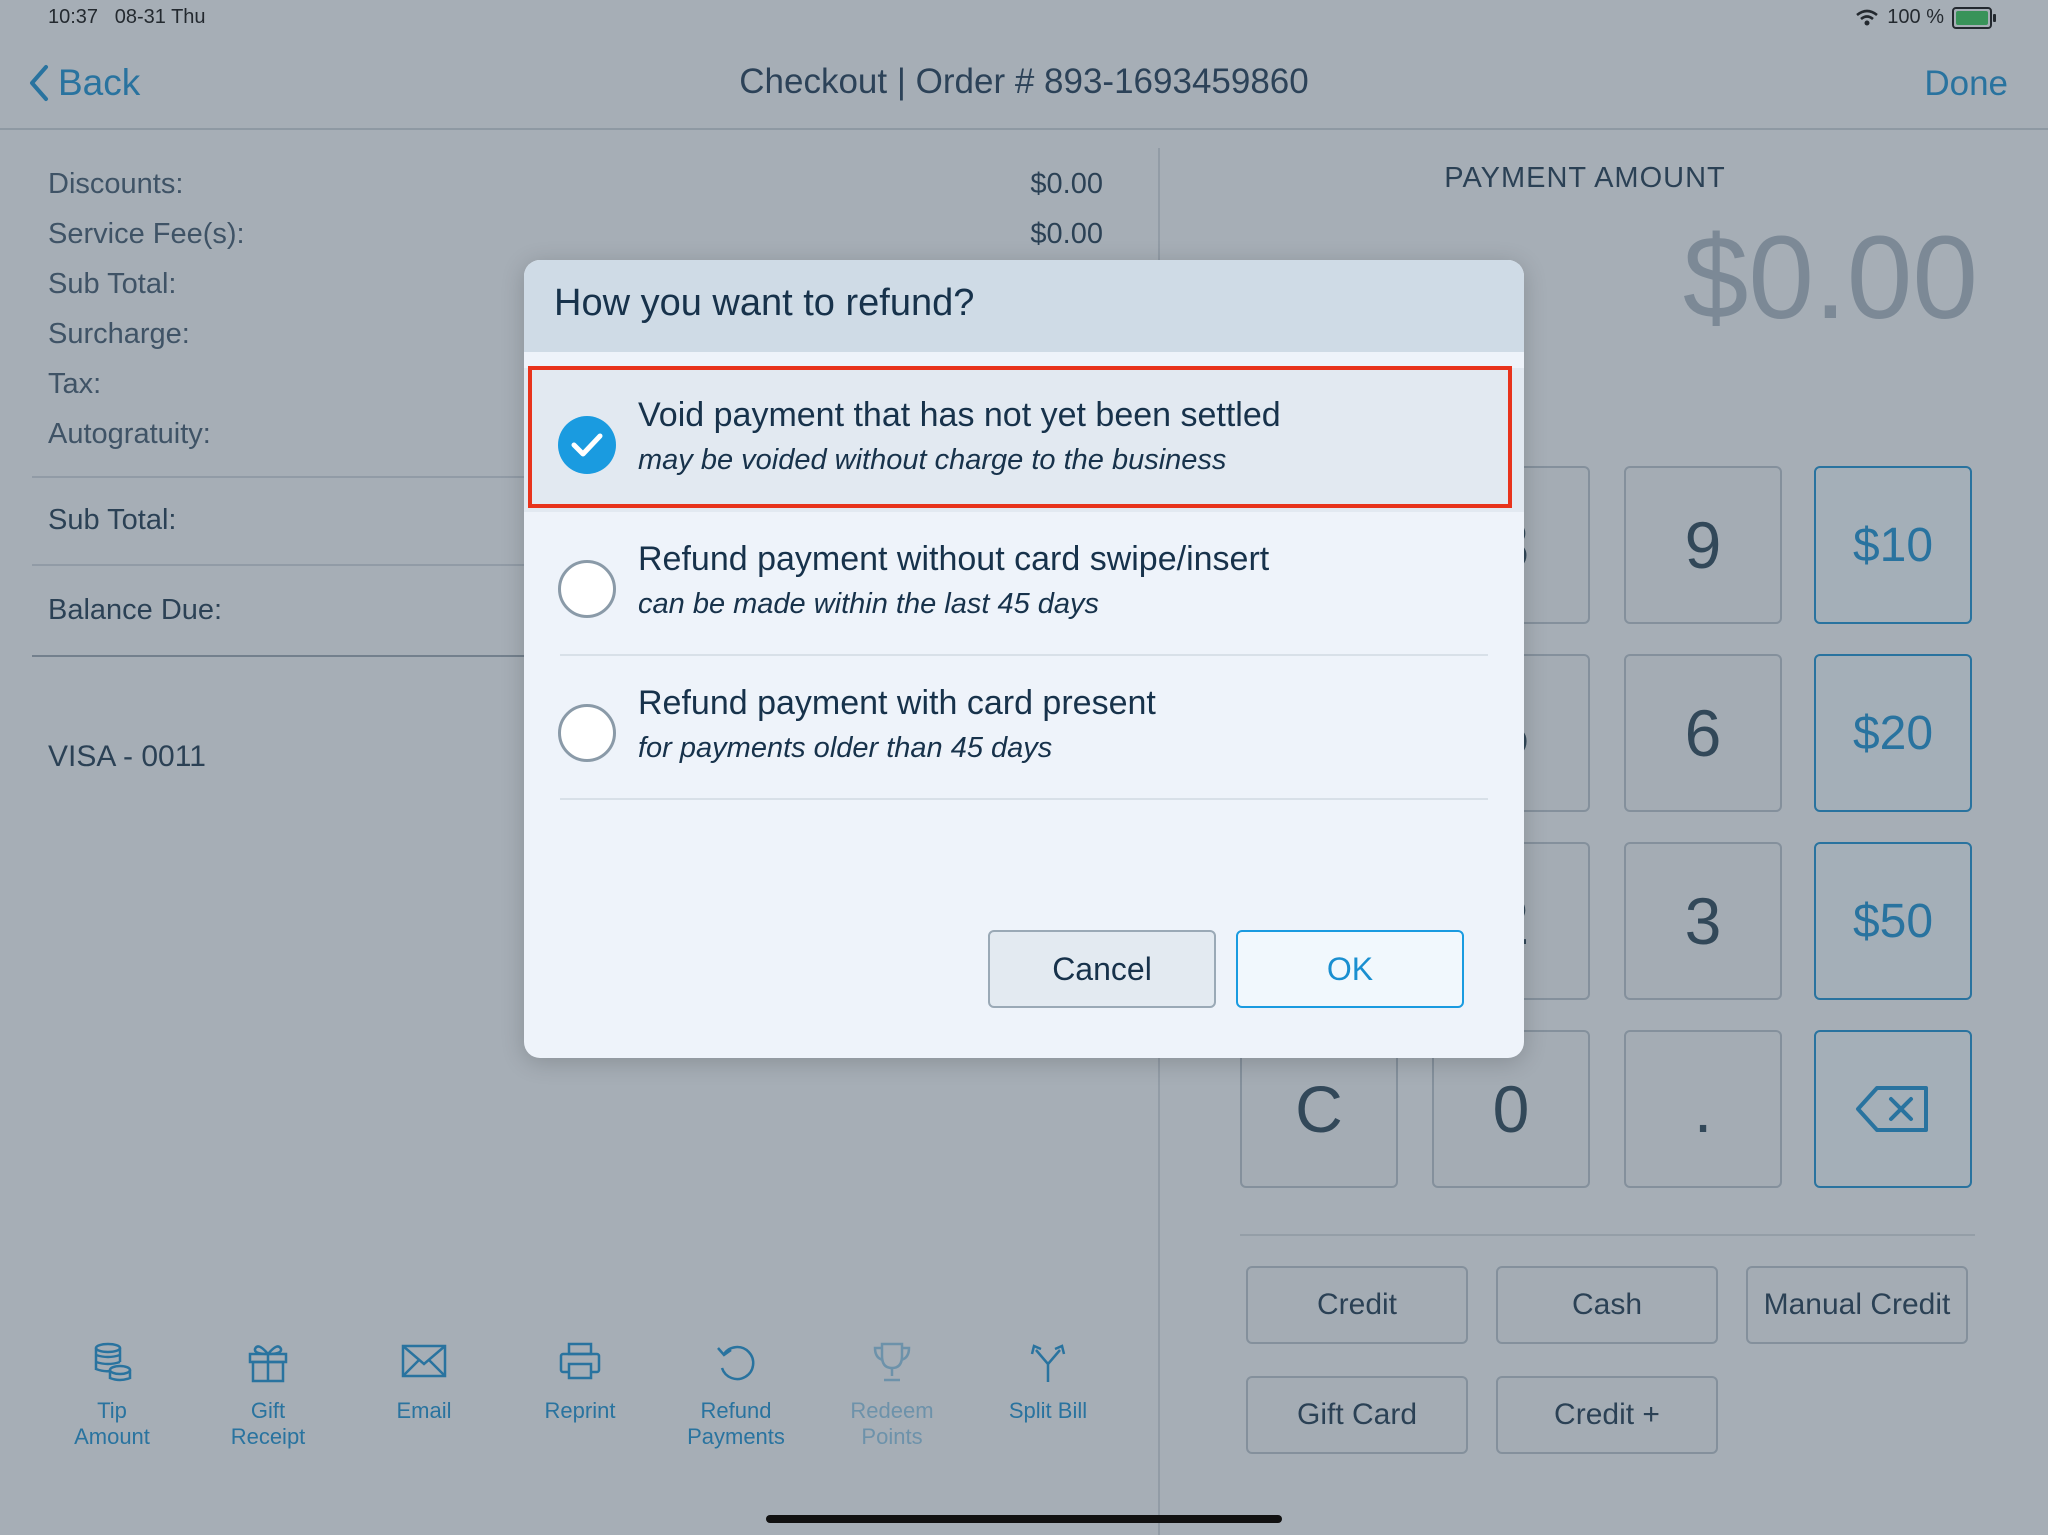 This screenshot has height=1535, width=2048. I want to click on option-title: Refund payment with card present, so click(897, 703).